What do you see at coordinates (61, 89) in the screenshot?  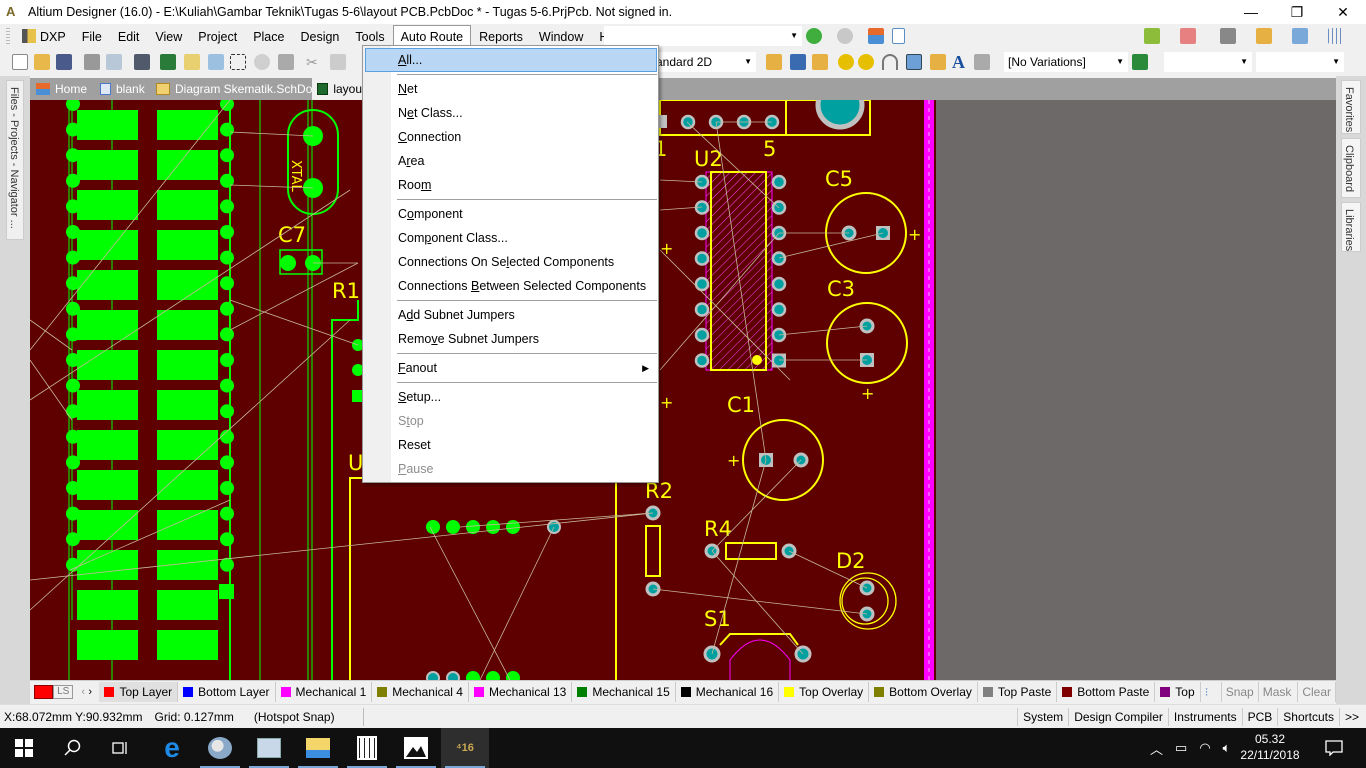 I see `tab-home: Home` at bounding box center [61, 89].